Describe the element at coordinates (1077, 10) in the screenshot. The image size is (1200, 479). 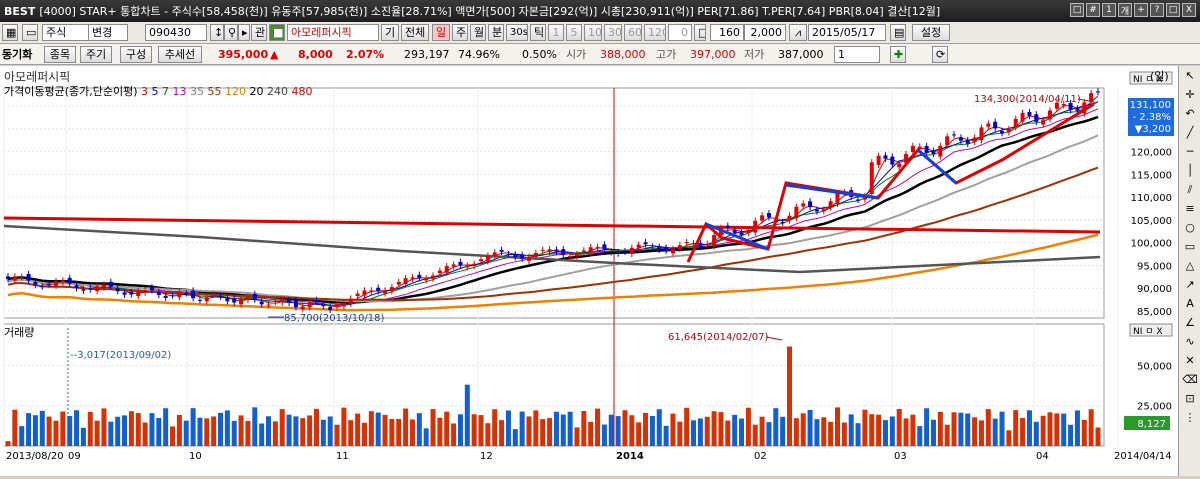
I see `window-button: □` at that location.